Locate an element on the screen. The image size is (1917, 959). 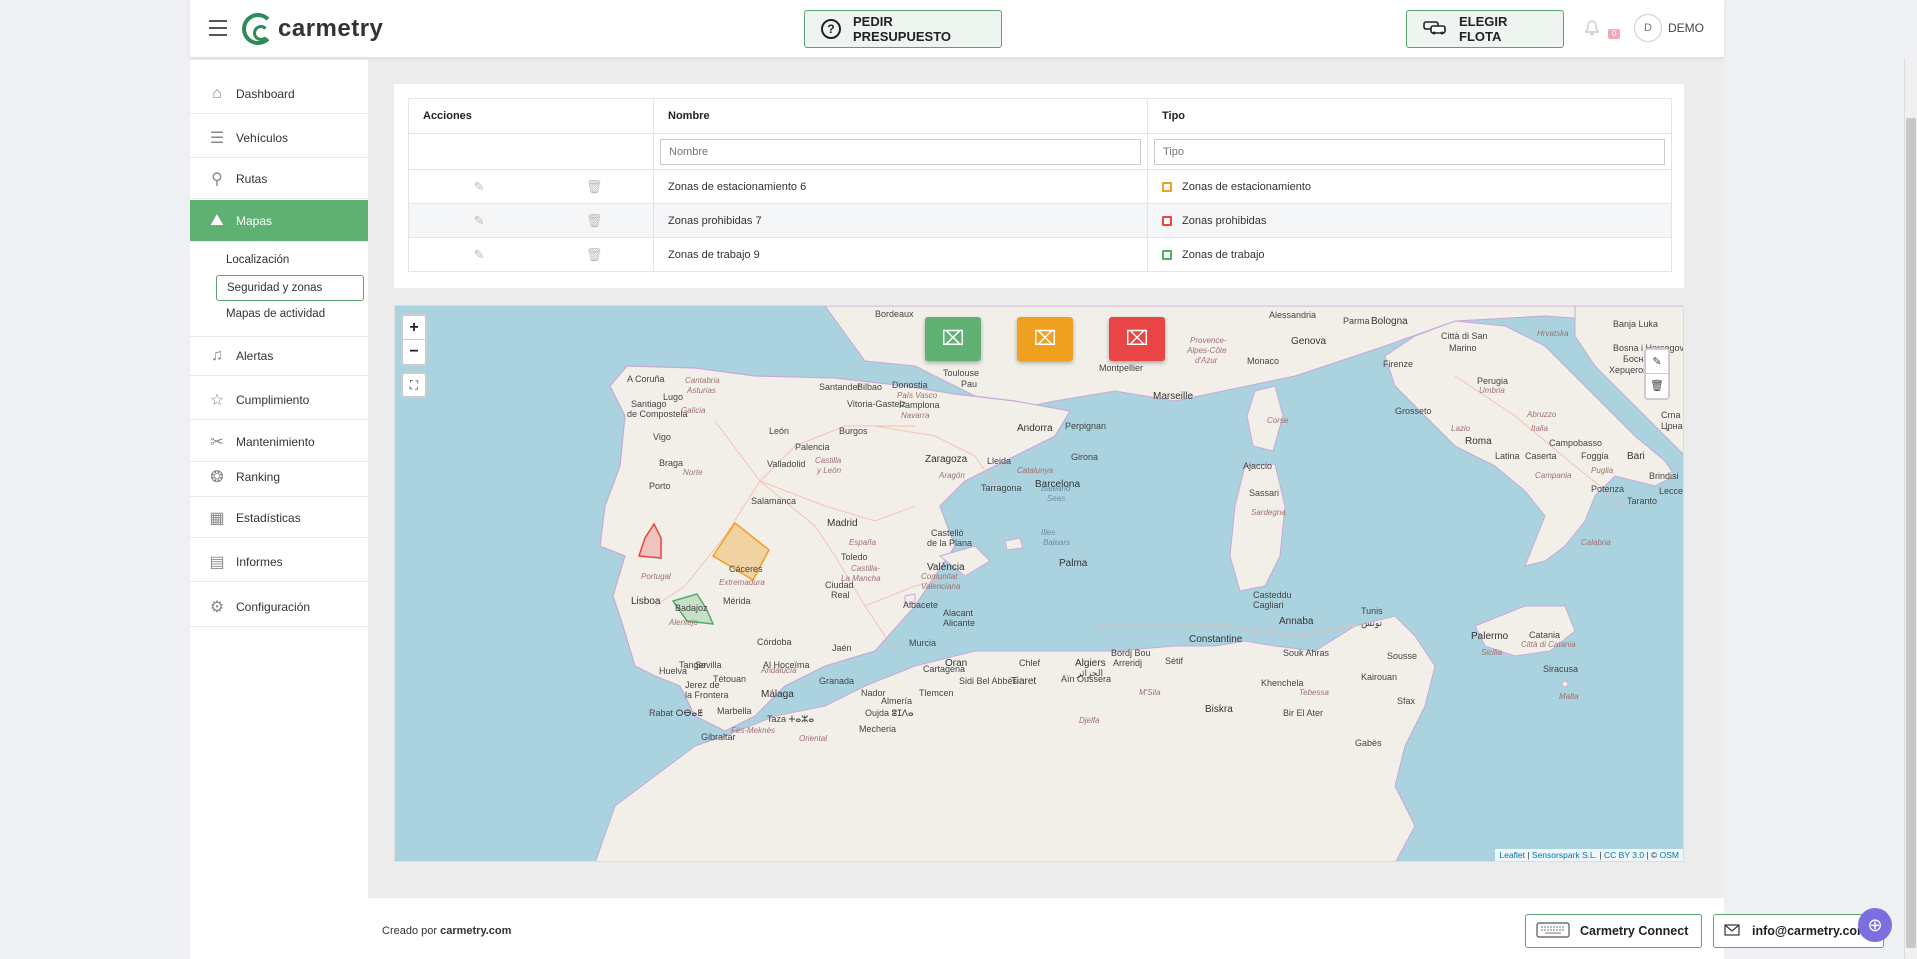
map-label: Tanger is located at coordinates (693, 665).